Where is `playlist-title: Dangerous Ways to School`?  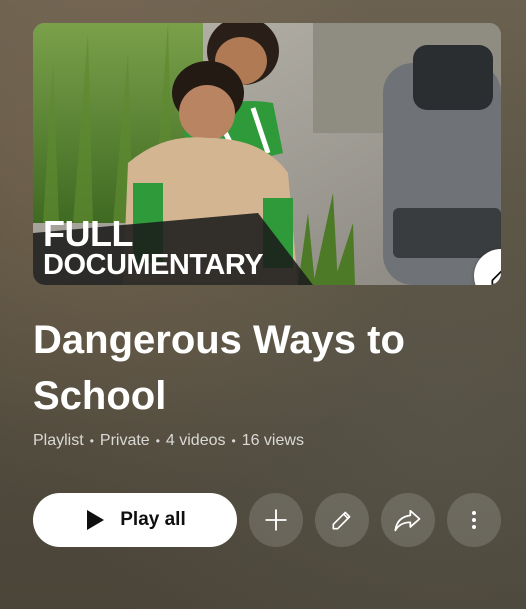 playlist-title: Dangerous Ways to School is located at coordinates (219, 368).